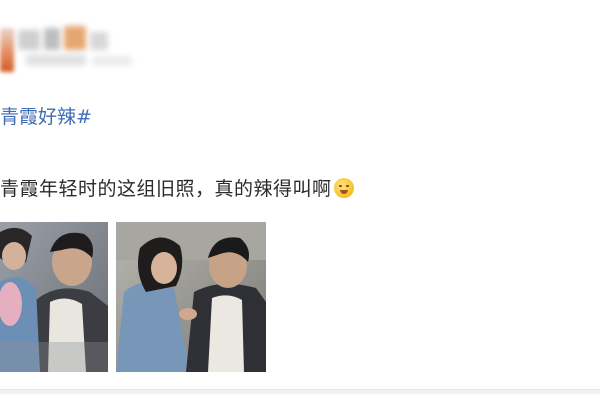 This screenshot has height=394, width=600. What do you see at coordinates (78, 50) in the screenshot?
I see `author-name-blurred` at bounding box center [78, 50].